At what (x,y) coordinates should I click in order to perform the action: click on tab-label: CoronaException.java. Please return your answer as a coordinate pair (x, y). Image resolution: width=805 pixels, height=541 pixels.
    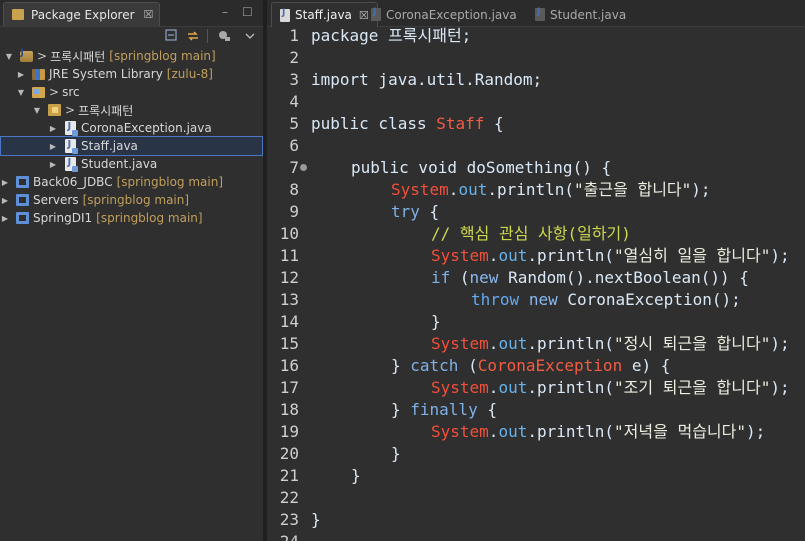
    Looking at the image, I should click on (451, 14).